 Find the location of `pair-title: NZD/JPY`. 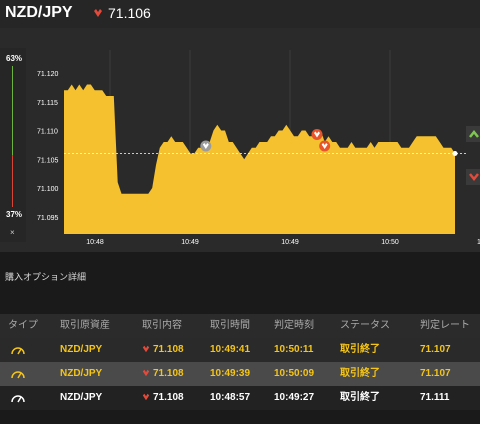

pair-title: NZD/JPY is located at coordinates (39, 12).